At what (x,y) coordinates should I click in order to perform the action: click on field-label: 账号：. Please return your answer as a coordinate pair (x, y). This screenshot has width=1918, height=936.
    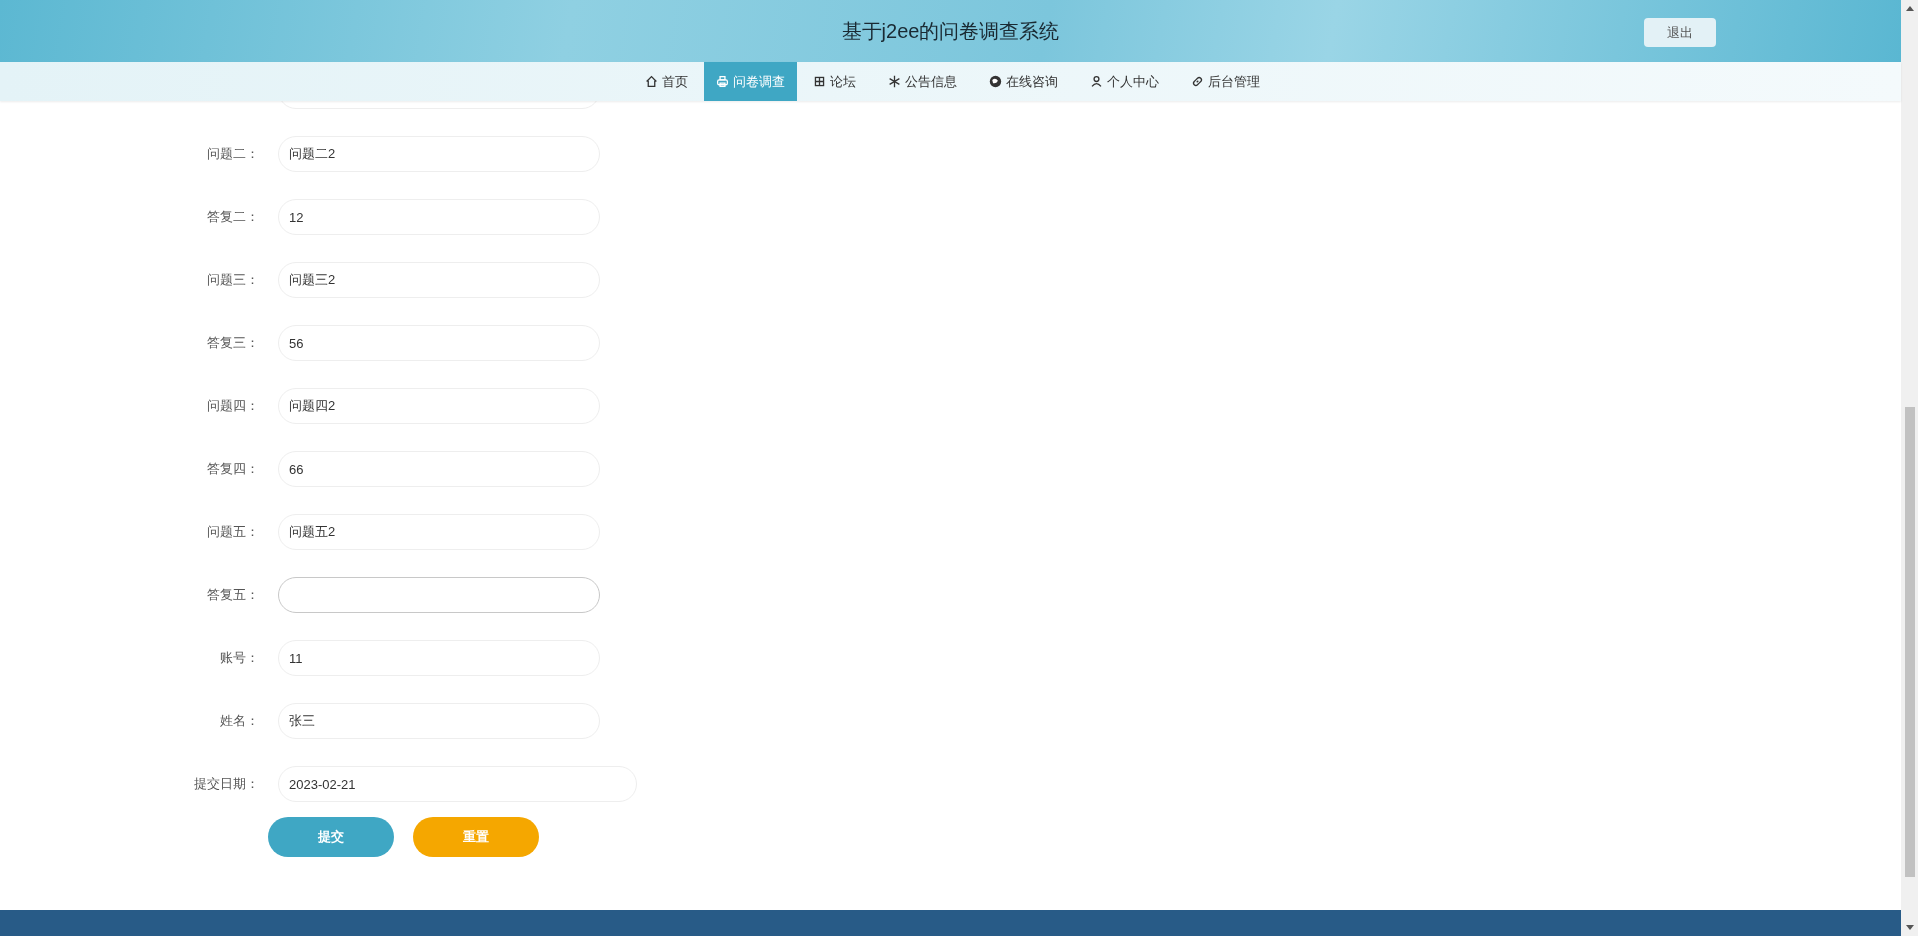
    Looking at the image, I should click on (239, 658).